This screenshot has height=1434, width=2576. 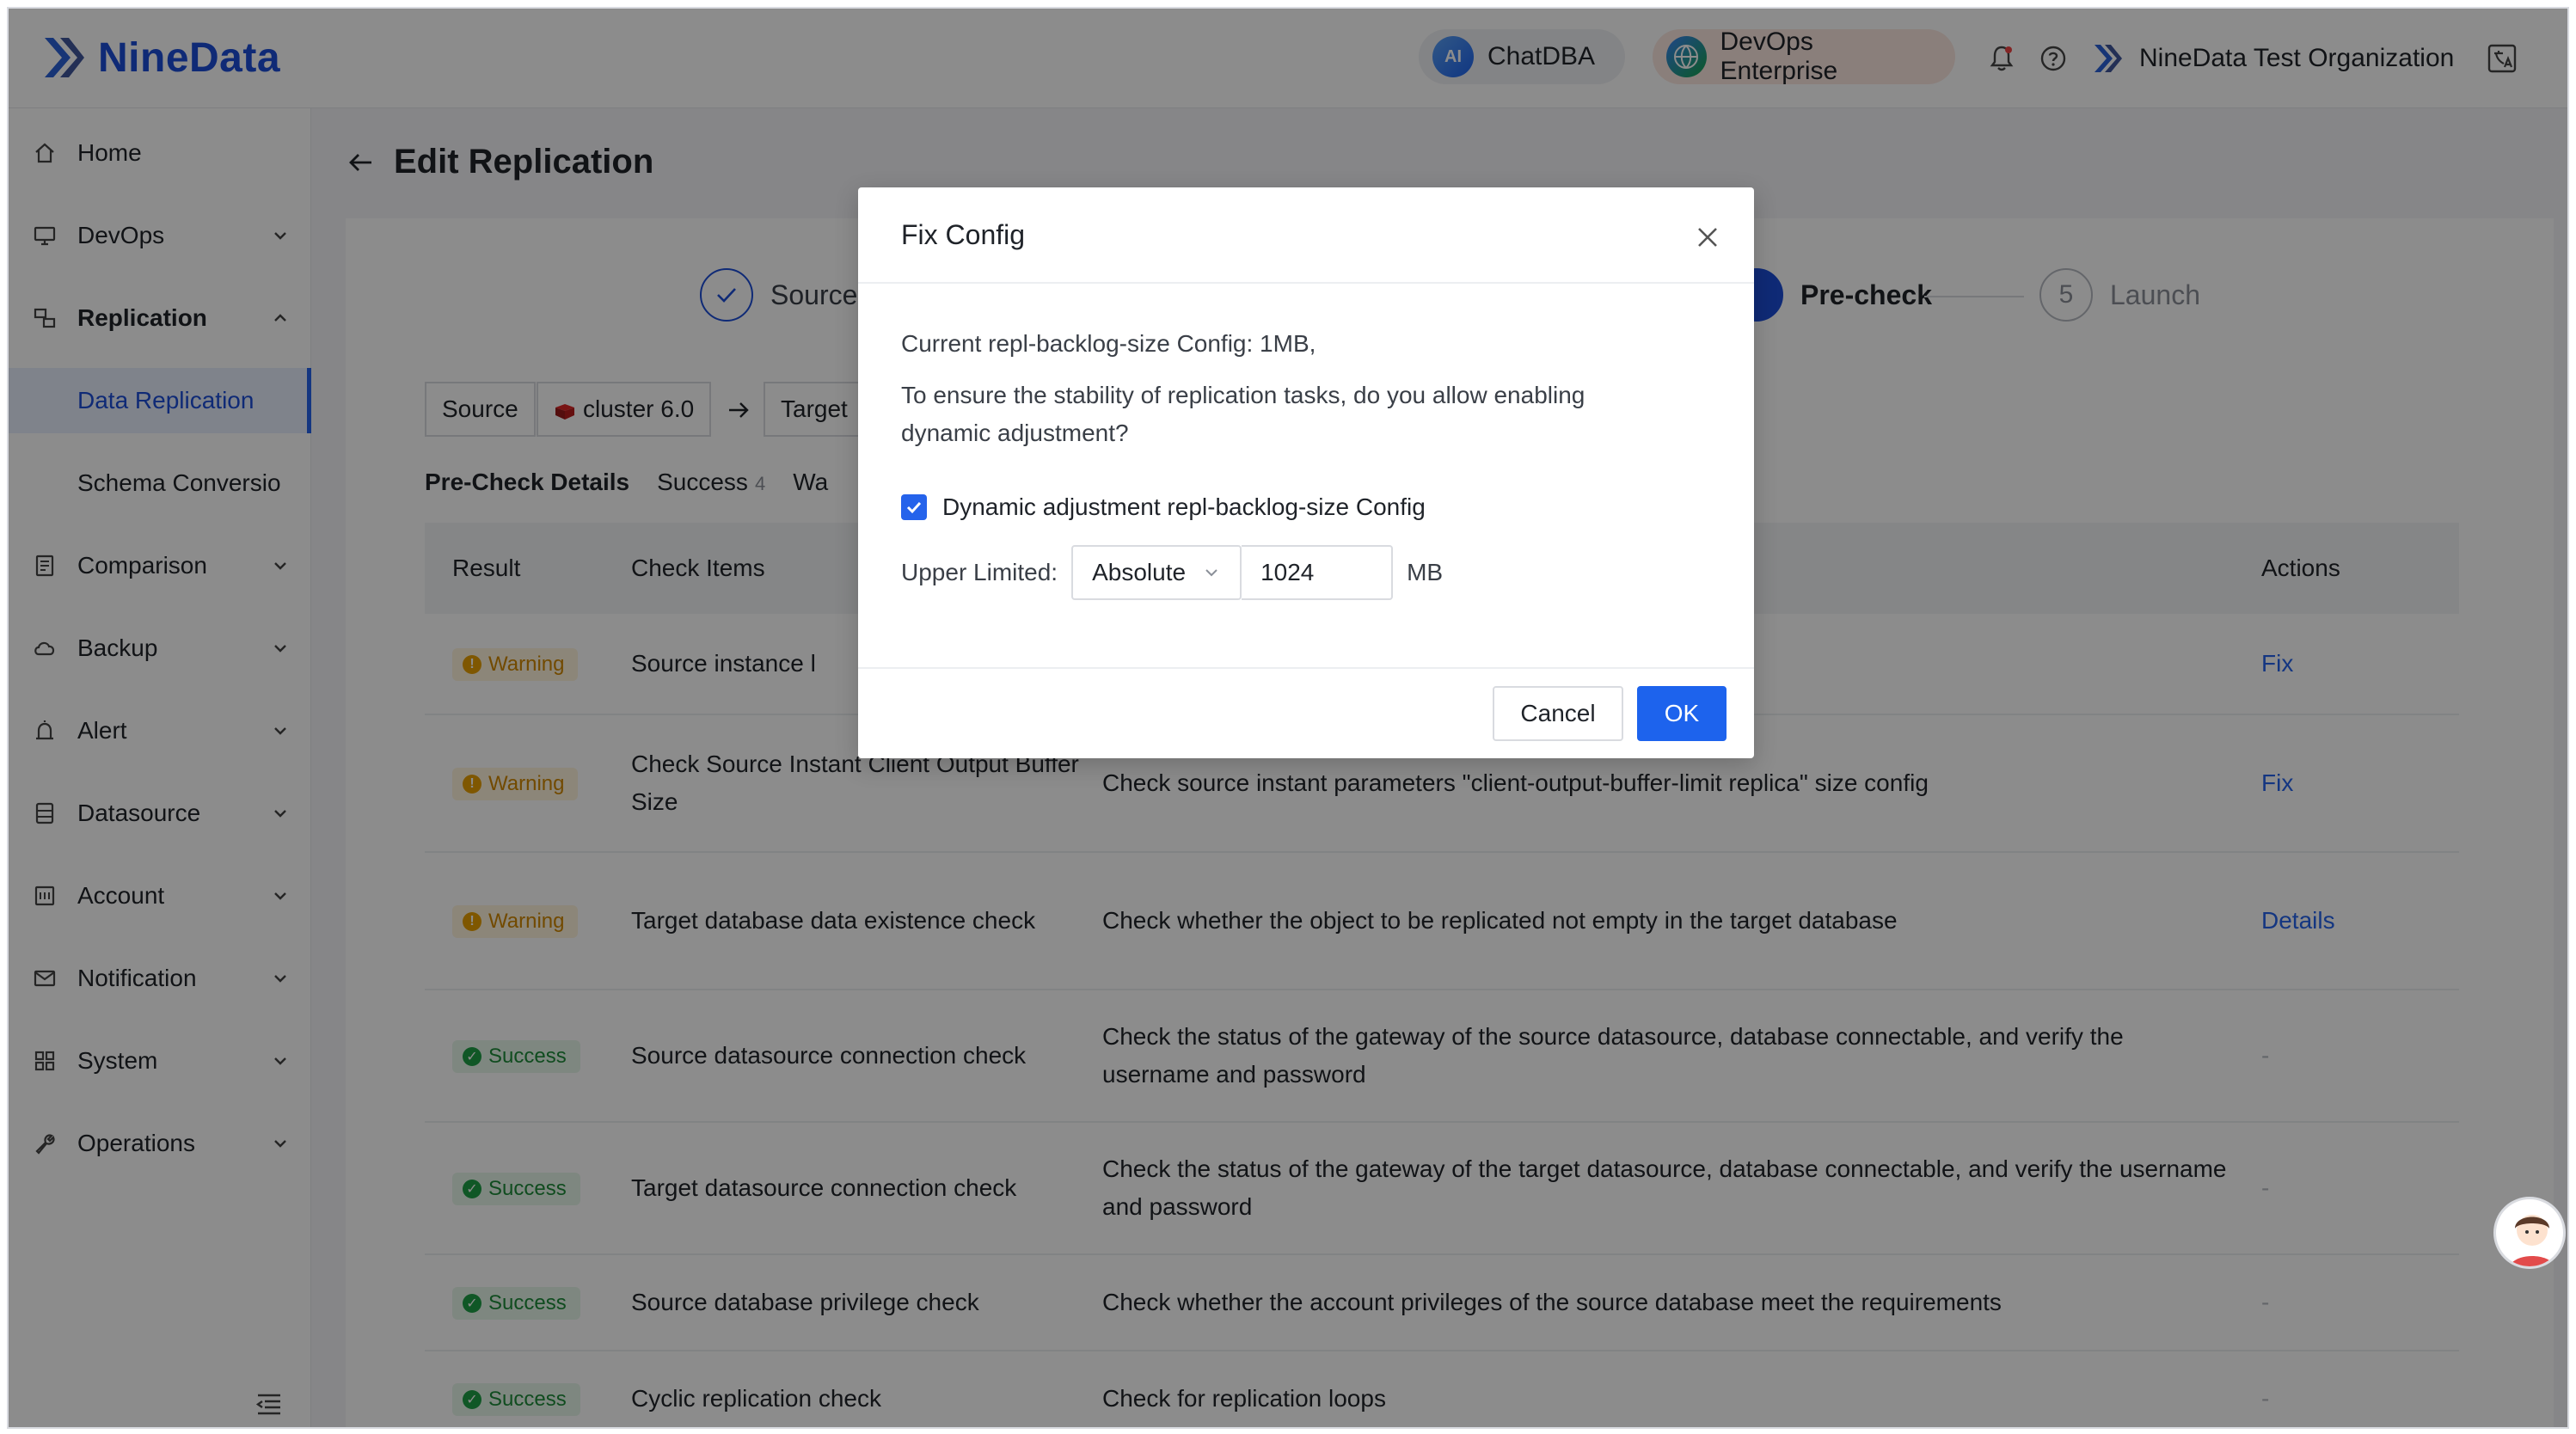 What do you see at coordinates (1426, 572) in the screenshot?
I see `unit-label: MB` at bounding box center [1426, 572].